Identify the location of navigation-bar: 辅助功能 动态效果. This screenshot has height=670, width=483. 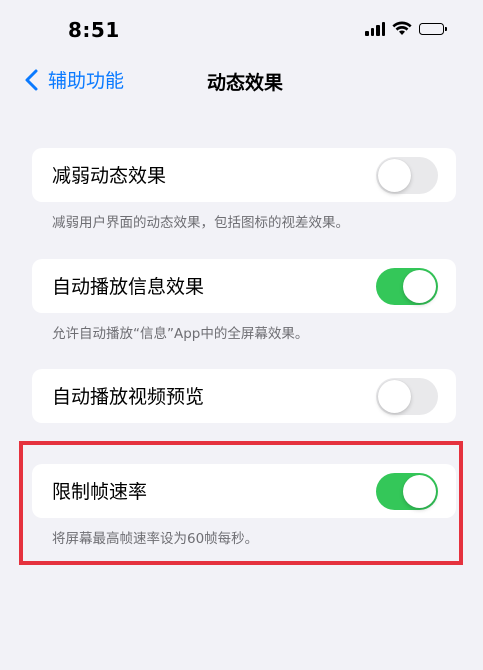
(243, 80).